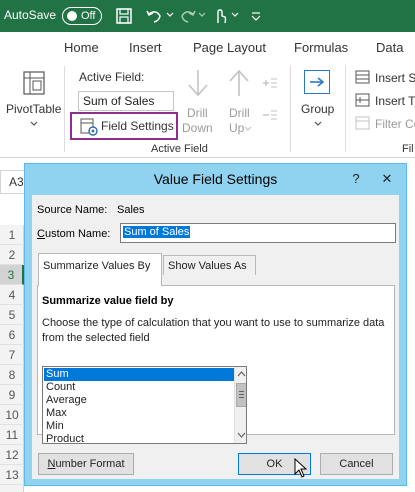 The width and height of the screenshot is (415, 492). I want to click on filter-connections-icon, so click(362, 123).